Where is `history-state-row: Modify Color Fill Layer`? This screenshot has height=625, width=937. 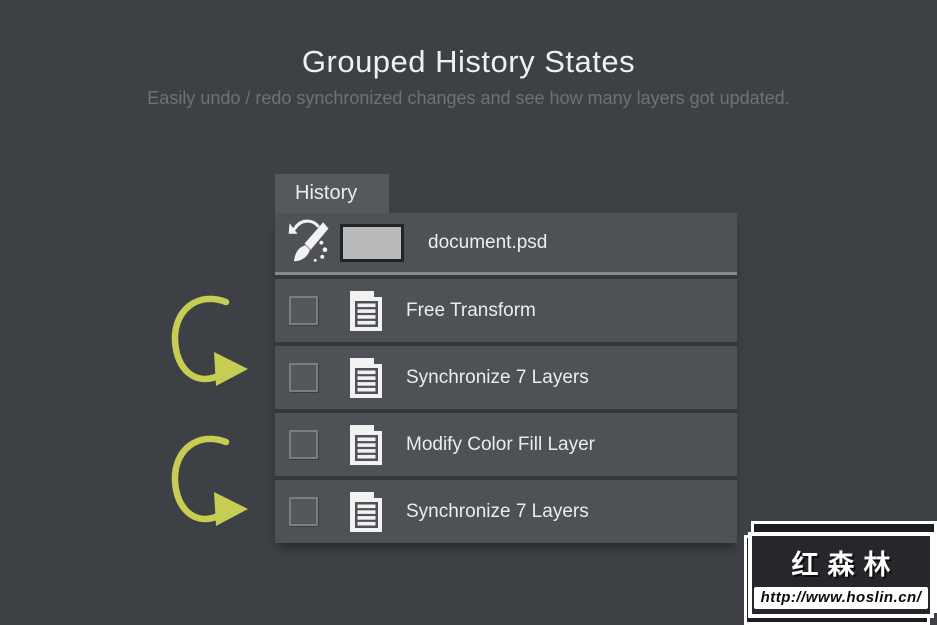
history-state-row: Modify Color Fill Layer is located at coordinates (506, 444).